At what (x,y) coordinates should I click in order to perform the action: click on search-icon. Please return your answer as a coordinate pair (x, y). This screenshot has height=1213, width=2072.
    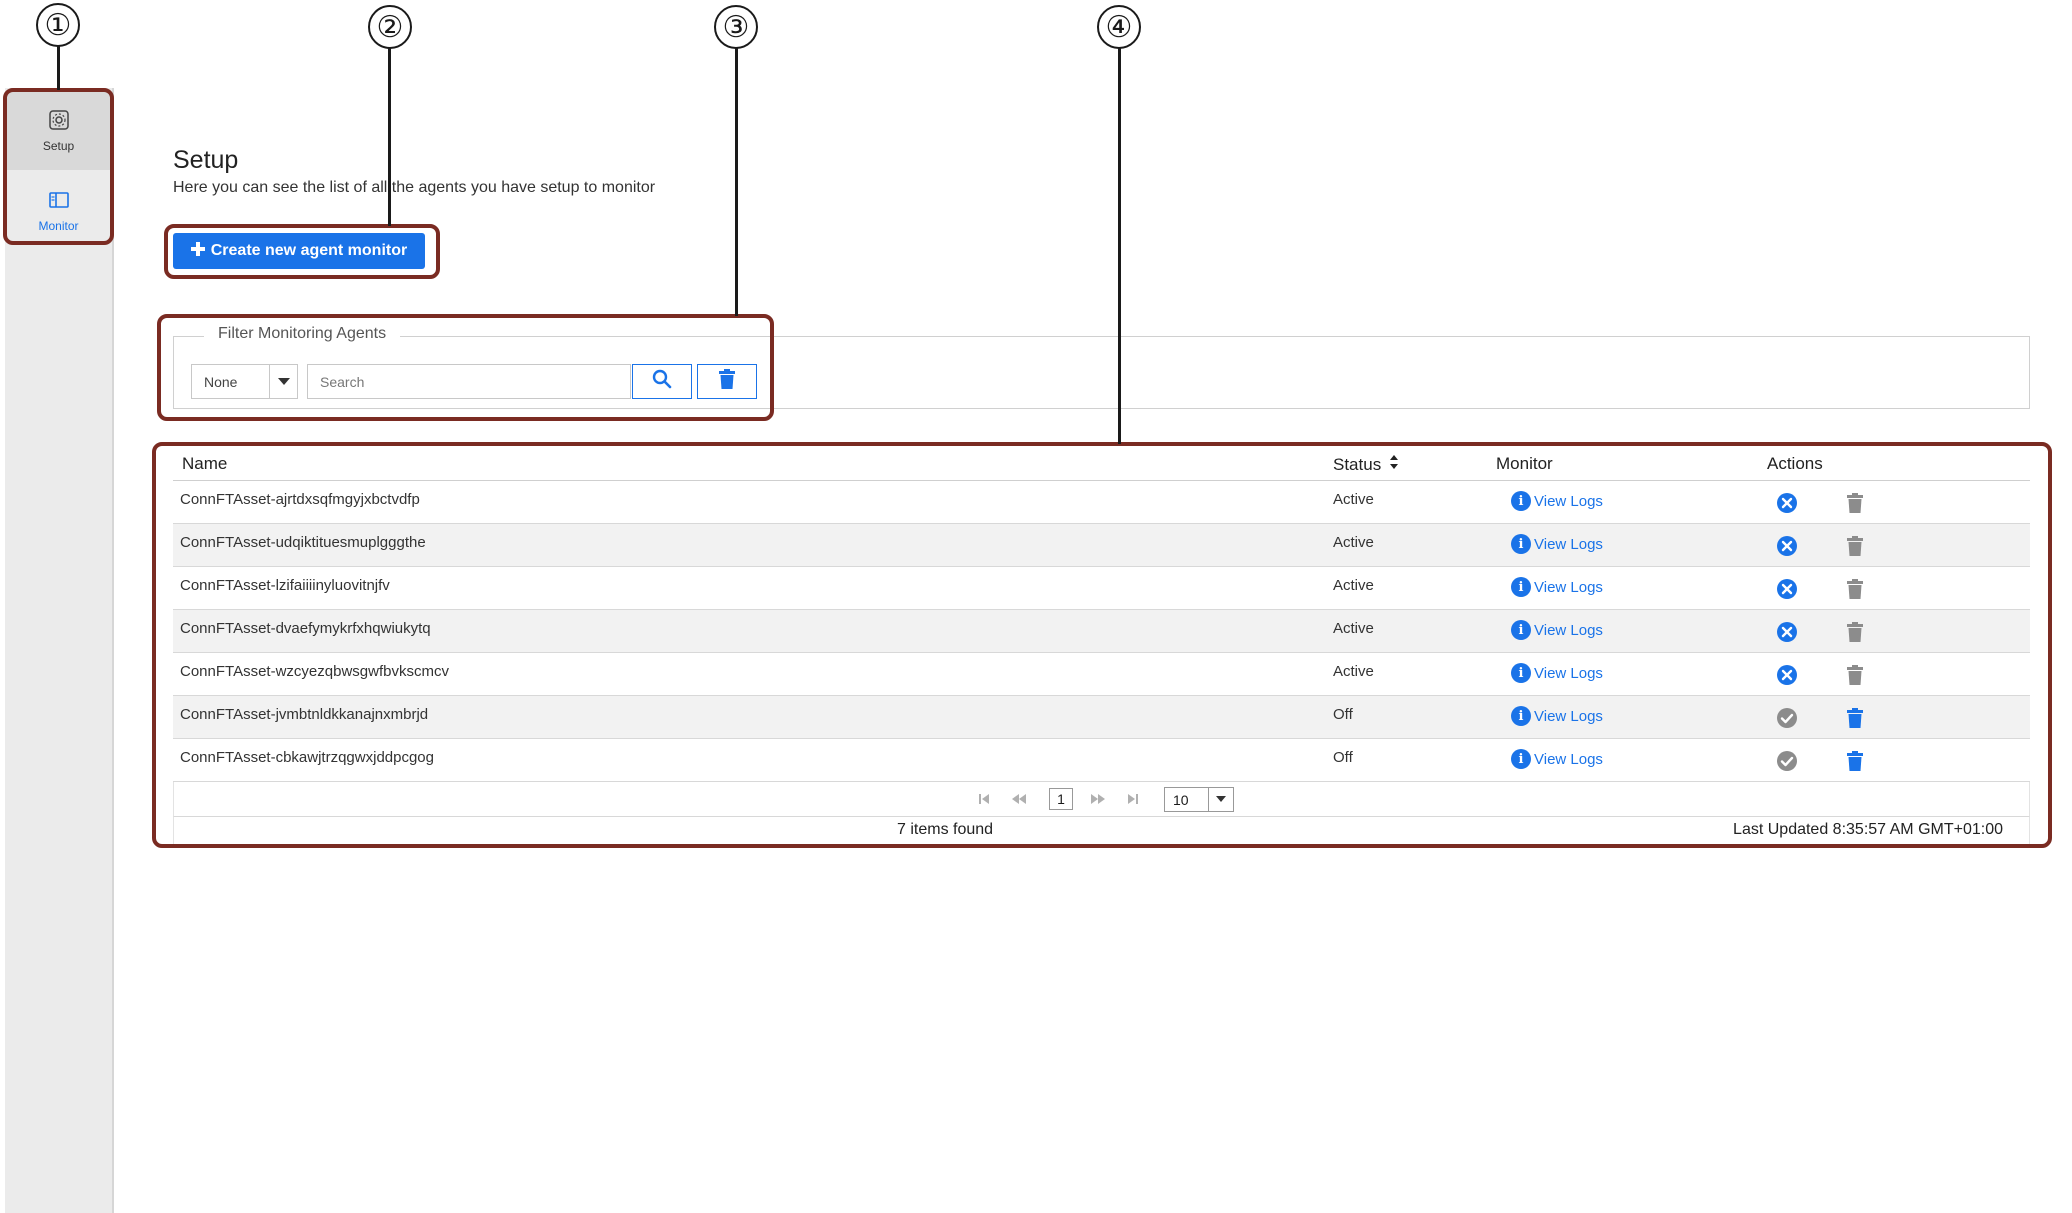
    Looking at the image, I should click on (662, 381).